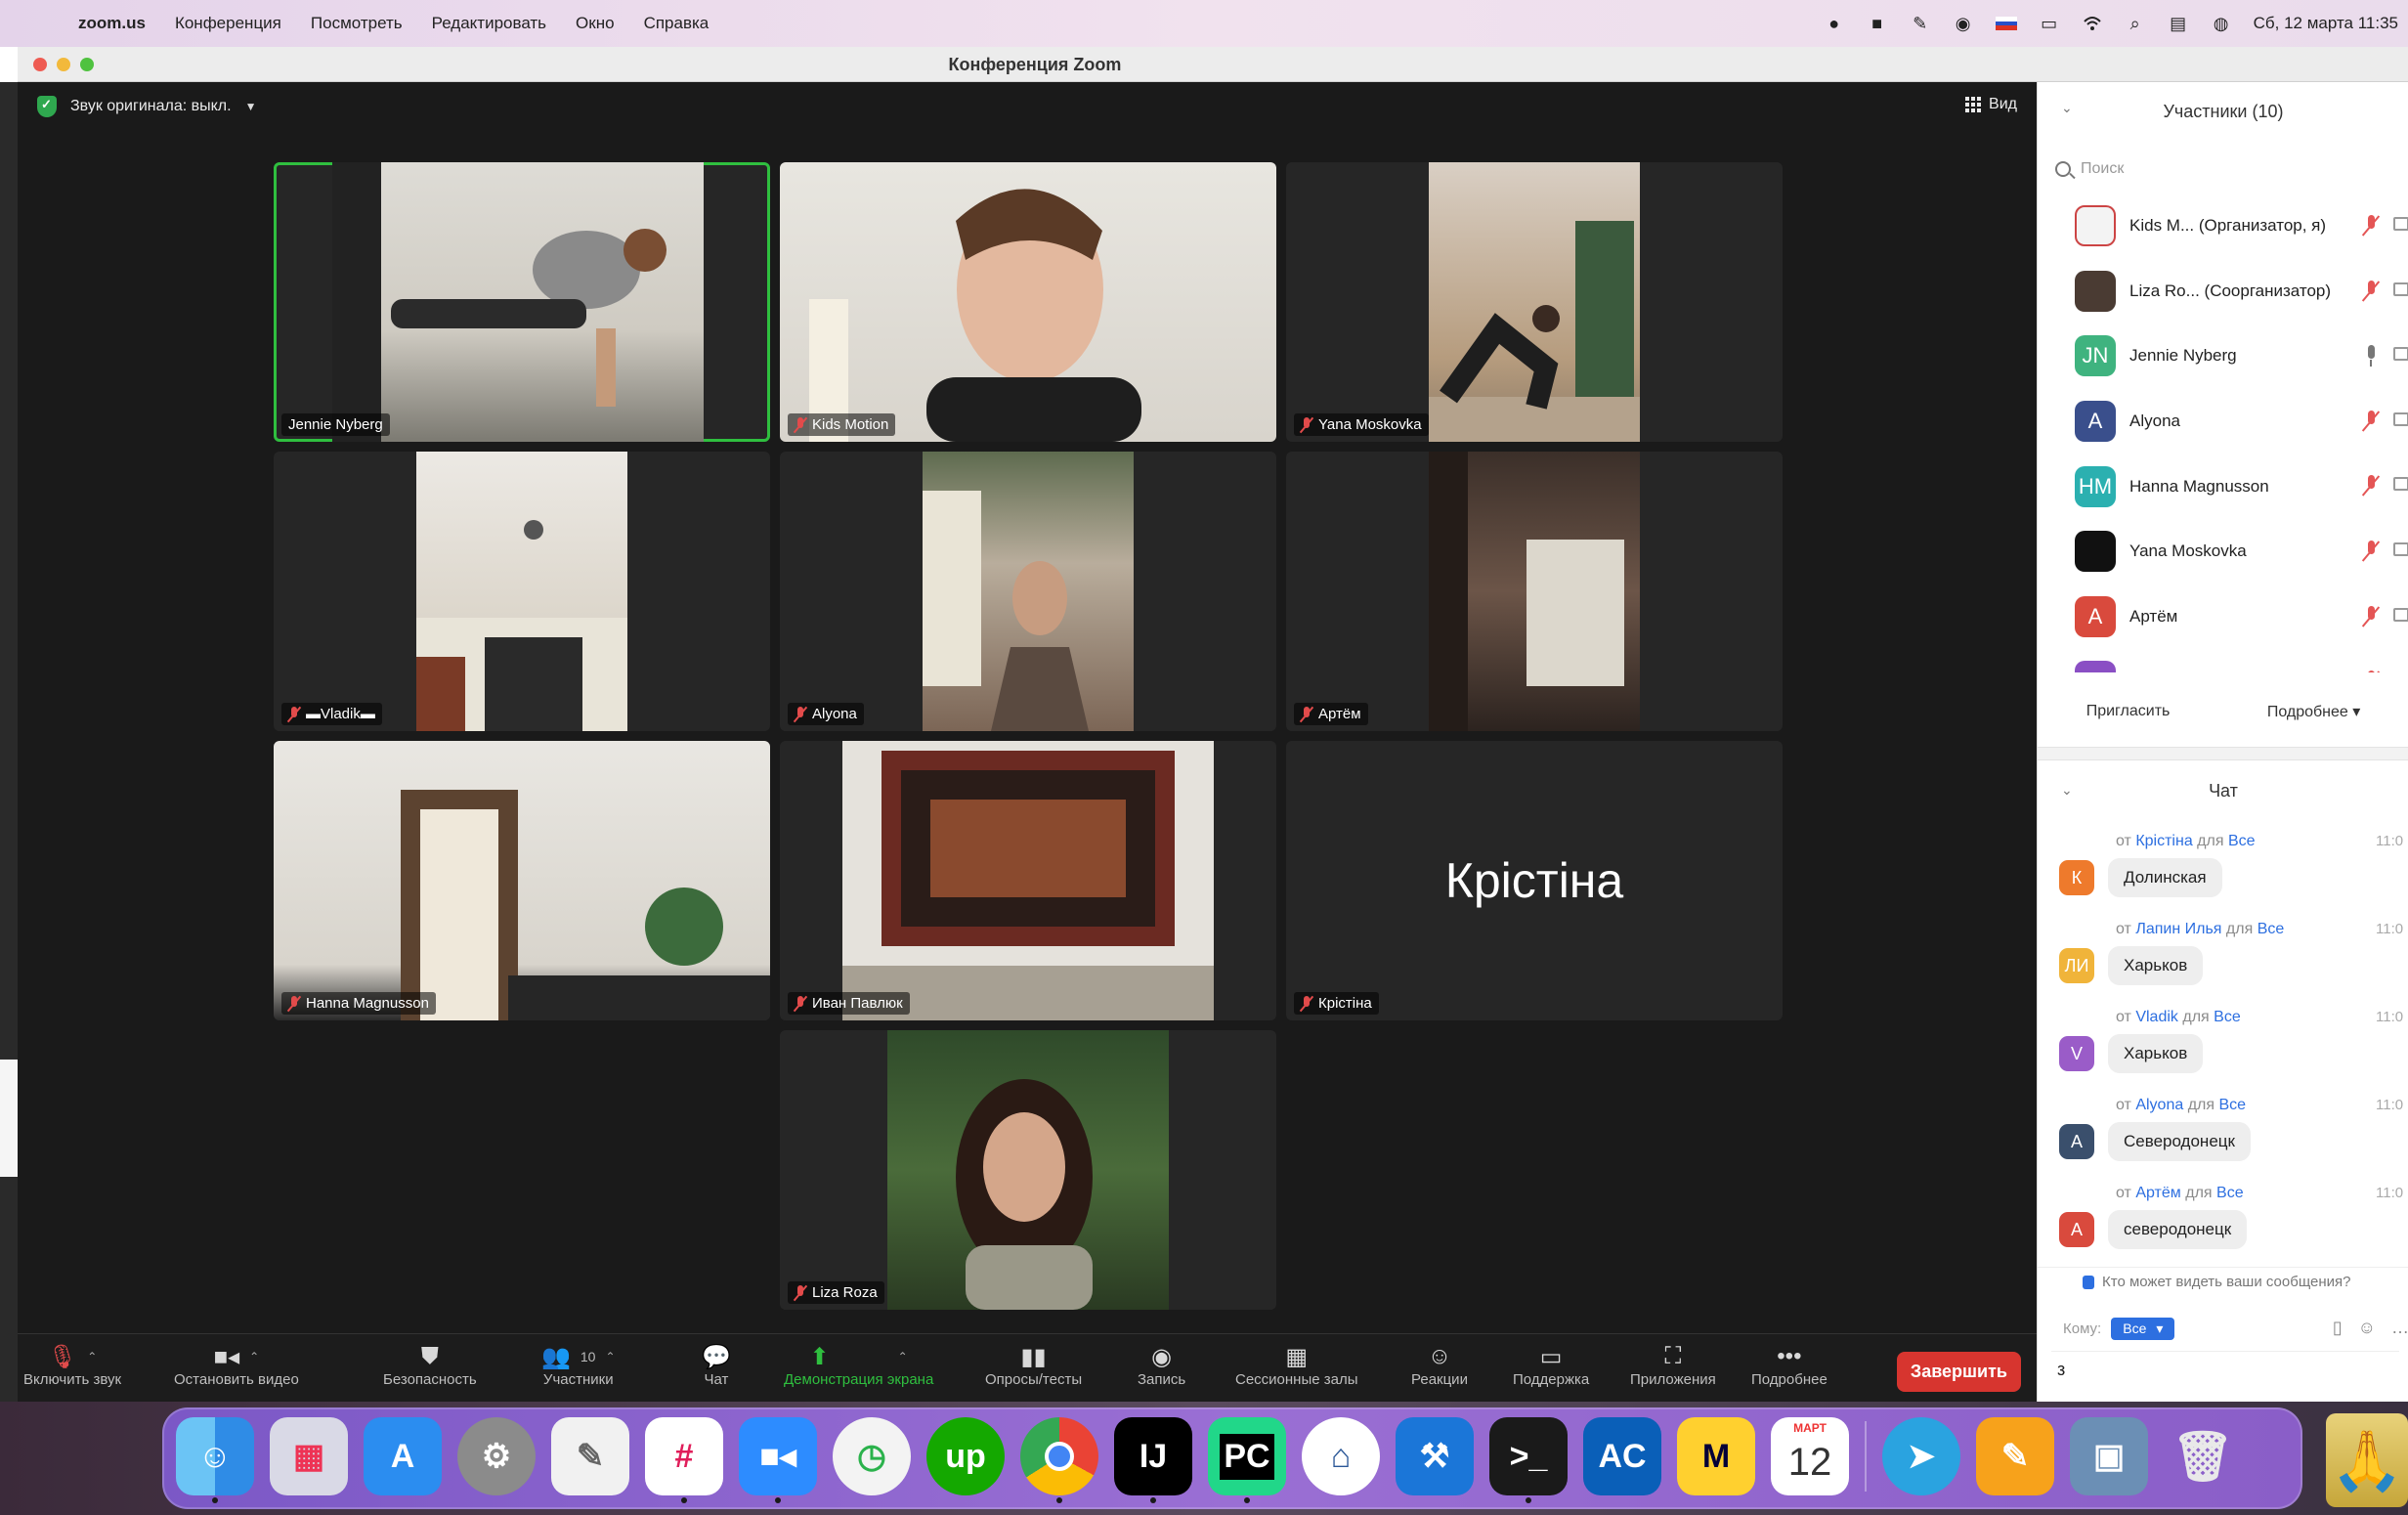 Image resolution: width=2408 pixels, height=1515 pixels. I want to click on video-tile: Jennie Nyberg, so click(522, 302).